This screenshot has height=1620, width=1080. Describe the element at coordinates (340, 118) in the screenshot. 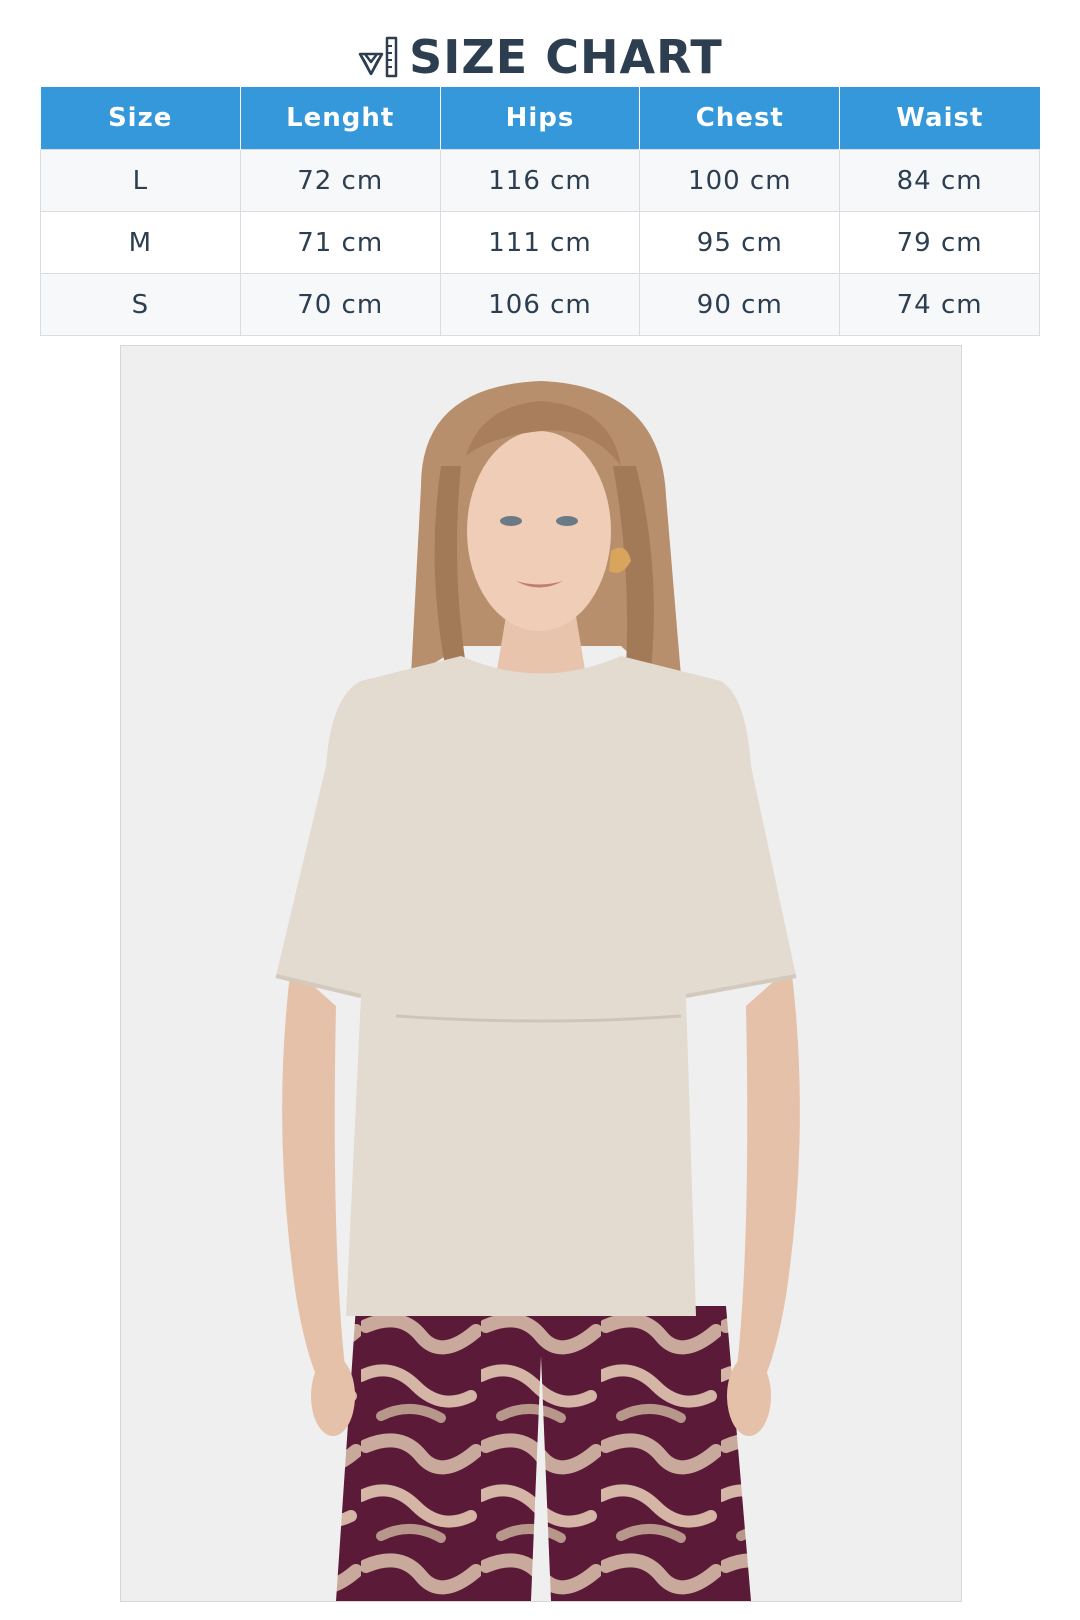

I see `column-header-length: Lenght` at that location.